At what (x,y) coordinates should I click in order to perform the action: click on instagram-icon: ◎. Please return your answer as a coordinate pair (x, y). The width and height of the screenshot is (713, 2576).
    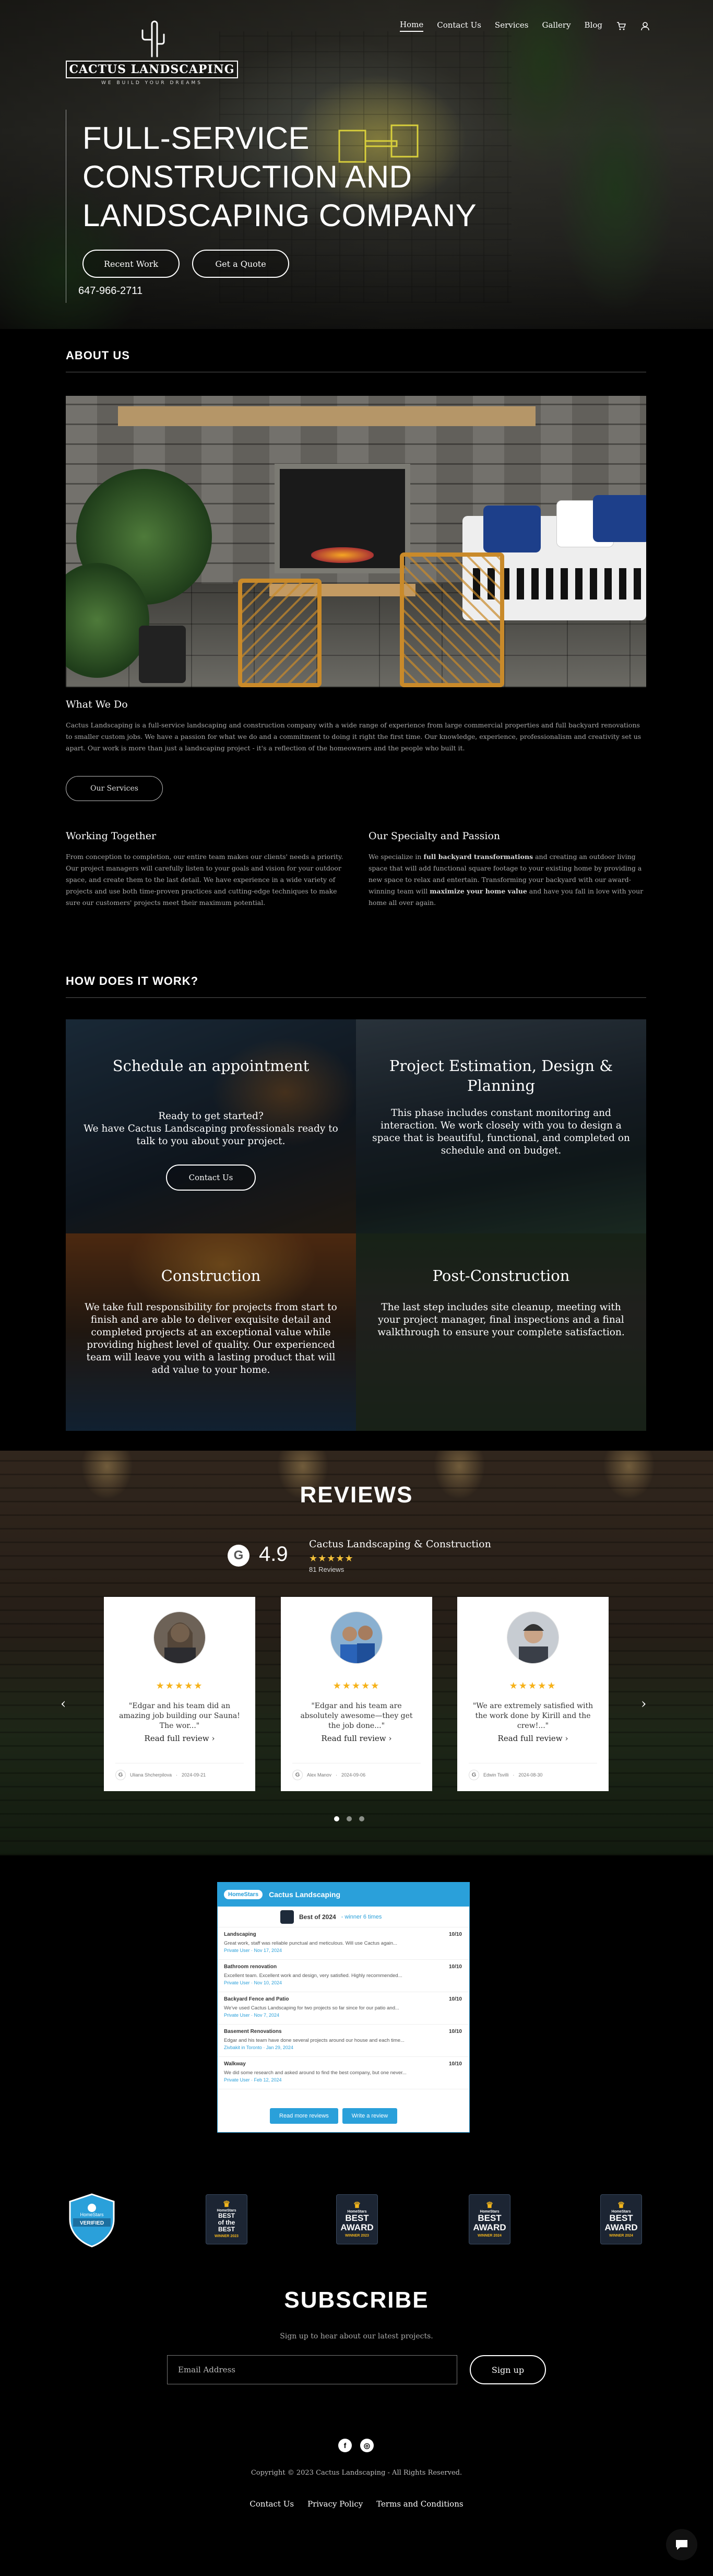
    Looking at the image, I should click on (367, 2445).